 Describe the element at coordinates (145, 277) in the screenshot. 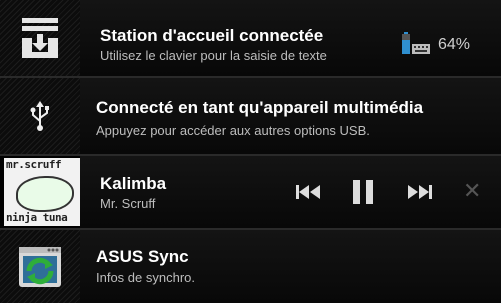

I see `notification-subtitle: Infos de synchro.` at that location.